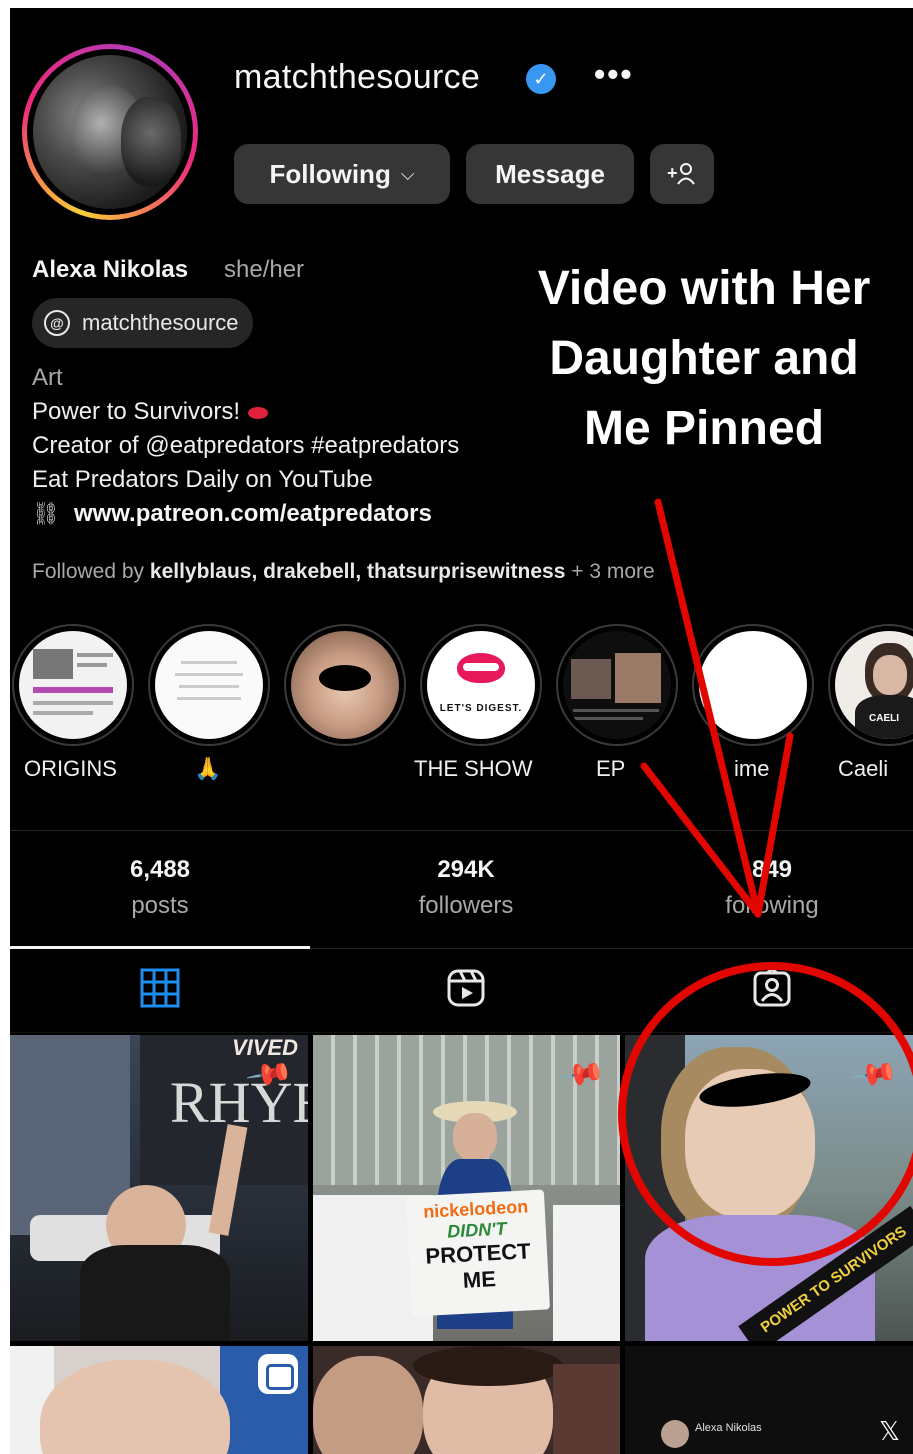  What do you see at coordinates (704, 358) in the screenshot?
I see `annotation-text: Video with Her Daughter and Me Pinned` at bounding box center [704, 358].